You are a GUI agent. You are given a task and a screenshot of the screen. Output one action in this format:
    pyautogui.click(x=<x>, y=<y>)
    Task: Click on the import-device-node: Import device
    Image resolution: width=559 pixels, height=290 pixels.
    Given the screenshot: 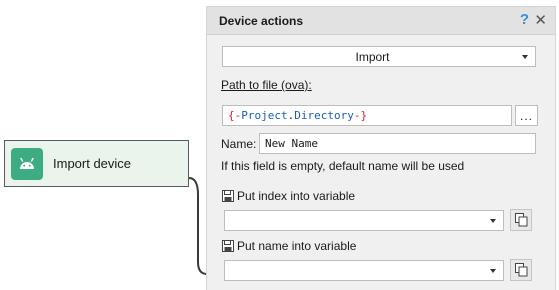 What is the action you would take?
    pyautogui.click(x=96, y=163)
    